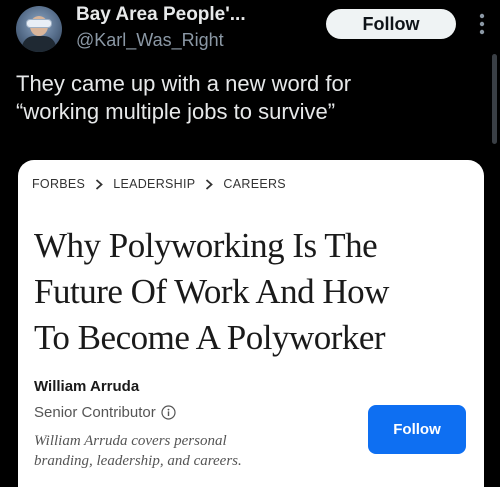  What do you see at coordinates (391, 24) in the screenshot?
I see `follow-button: Follow` at bounding box center [391, 24].